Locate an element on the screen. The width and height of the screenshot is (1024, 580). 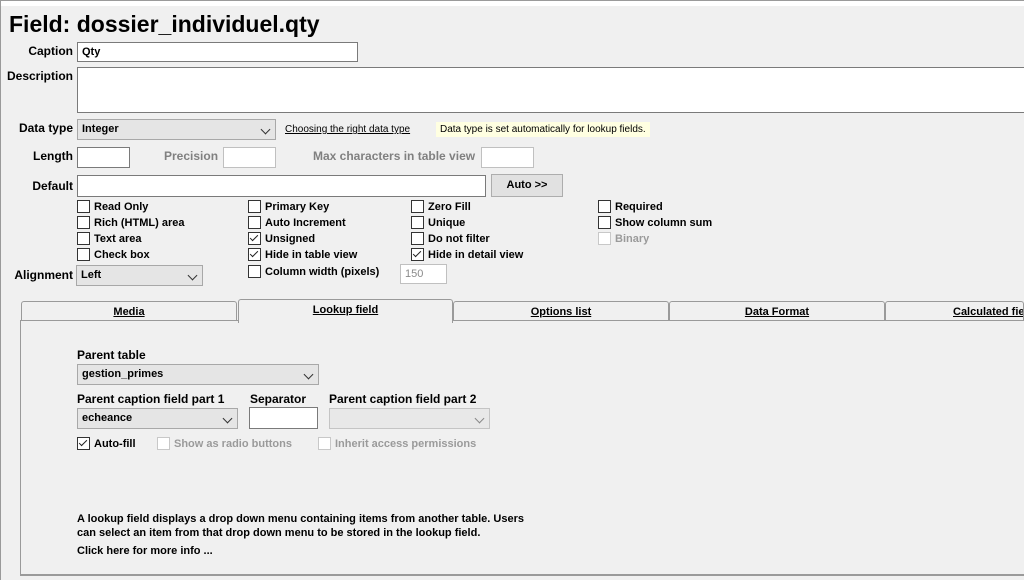
check-box-checkbox: Check box is located at coordinates (113, 254).